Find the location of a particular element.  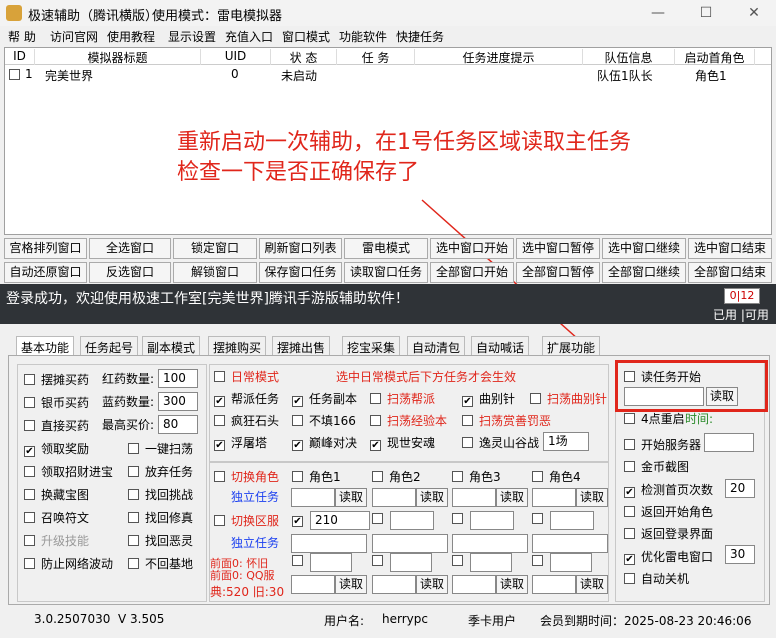

chk-role-1: 角色2 is located at coordinates (396, 476).